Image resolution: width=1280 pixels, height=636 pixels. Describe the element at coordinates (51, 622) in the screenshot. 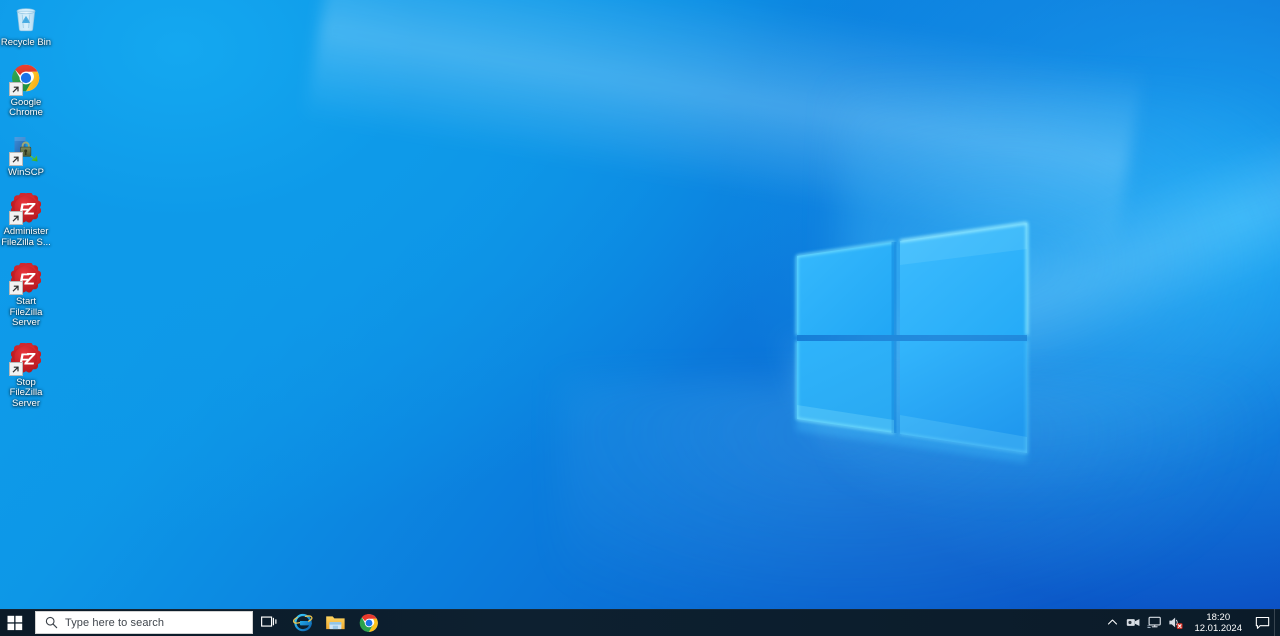

I see `search-icon` at that location.